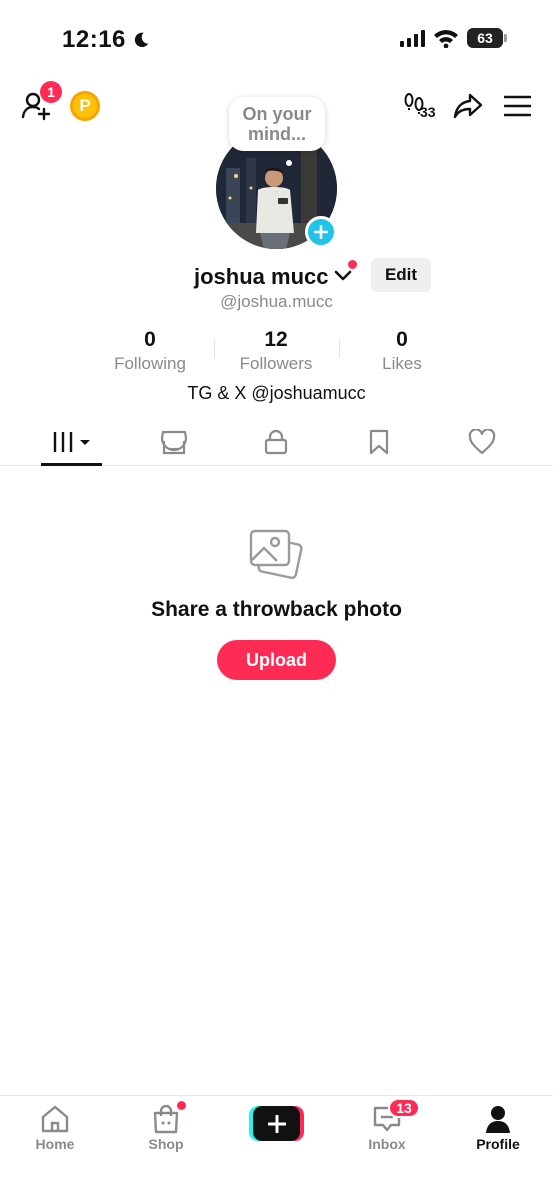  Describe the element at coordinates (412, 38) in the screenshot. I see `signal-icon` at that location.